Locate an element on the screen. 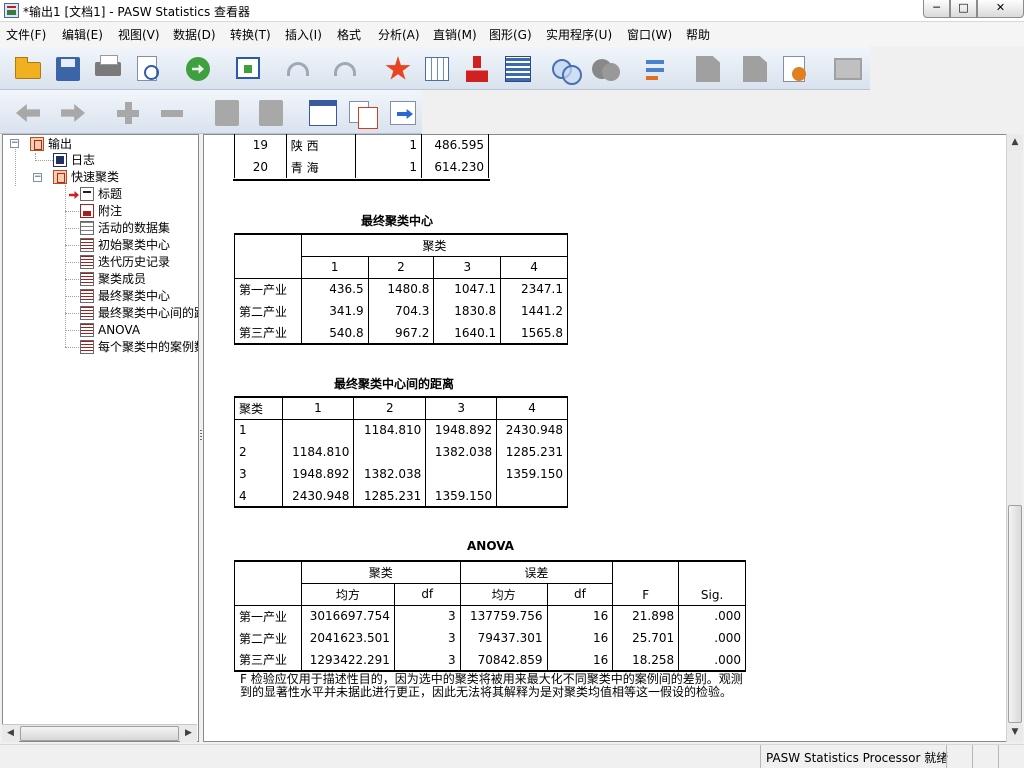 This screenshot has height=768, width=1024. table-cell: 21.898 is located at coordinates (646, 616).